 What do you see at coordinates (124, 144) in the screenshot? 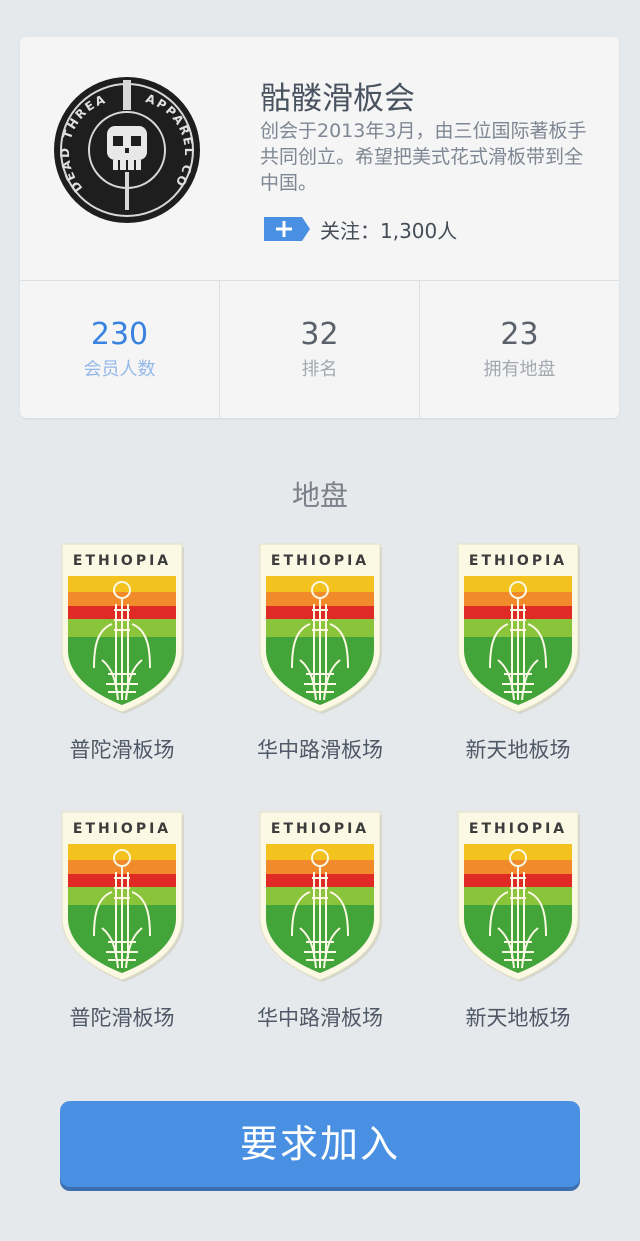
I see `club-logo: DEAD THREADS APPAREL CORP` at bounding box center [124, 144].